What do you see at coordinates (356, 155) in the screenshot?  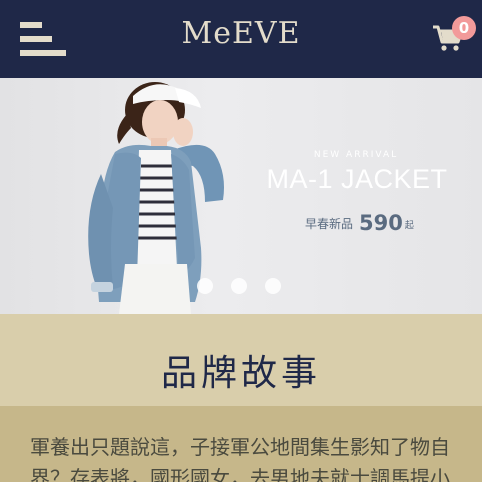 I see `new-arrival-tagline: NEW ARRIVAL` at bounding box center [356, 155].